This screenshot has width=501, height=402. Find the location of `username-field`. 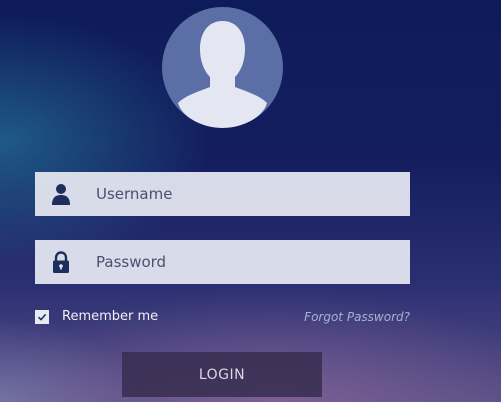

username-field is located at coordinates (222, 194).